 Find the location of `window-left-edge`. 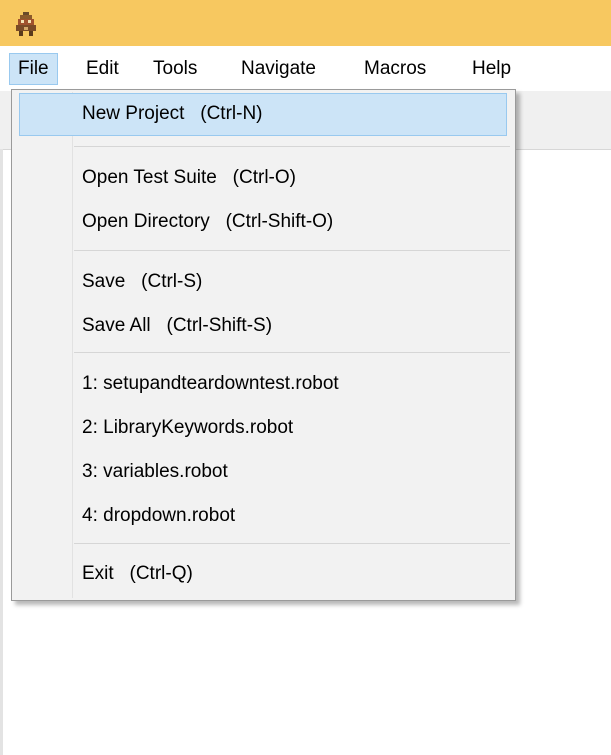

window-left-edge is located at coordinates (1, 452).